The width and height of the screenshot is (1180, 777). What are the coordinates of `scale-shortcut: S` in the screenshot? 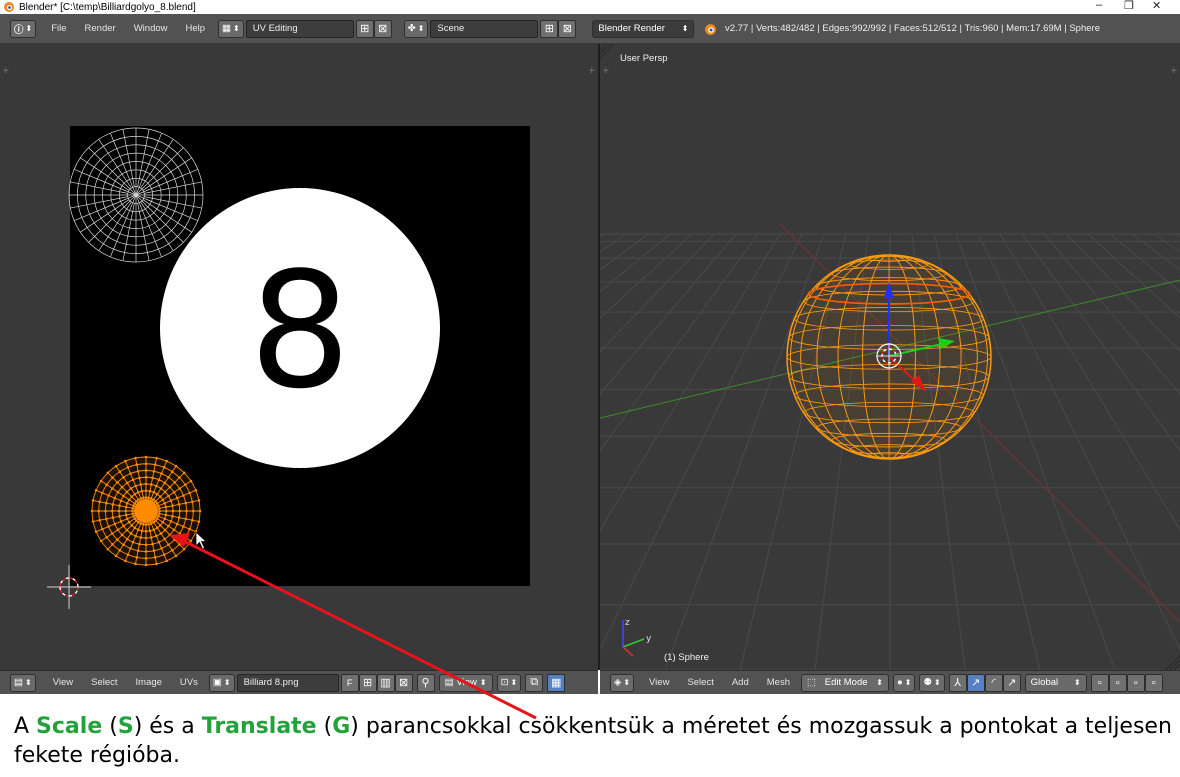 It's located at (125, 726).